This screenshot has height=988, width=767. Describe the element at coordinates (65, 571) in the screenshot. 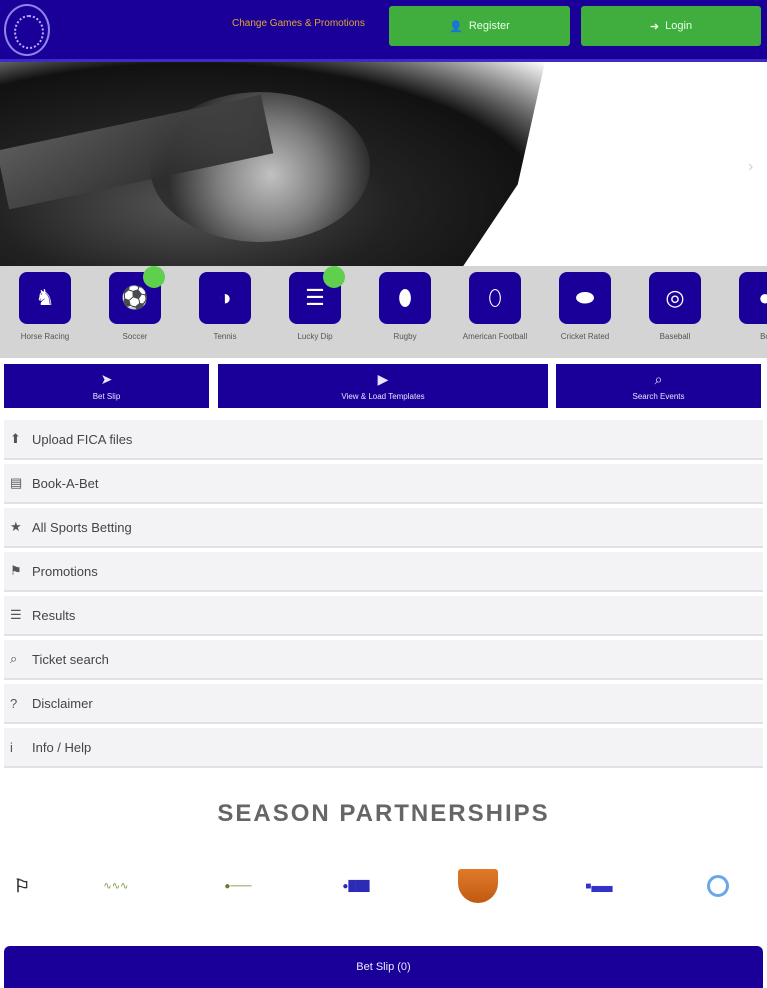

I see `menu-label: Promotions` at that location.